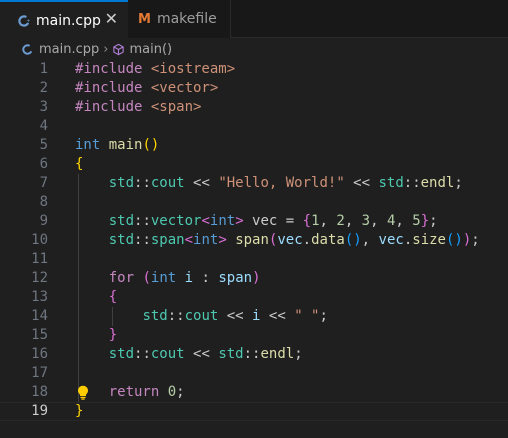 This screenshot has height=438, width=508. Describe the element at coordinates (254, 202) in the screenshot. I see `code-line: 8` at that location.